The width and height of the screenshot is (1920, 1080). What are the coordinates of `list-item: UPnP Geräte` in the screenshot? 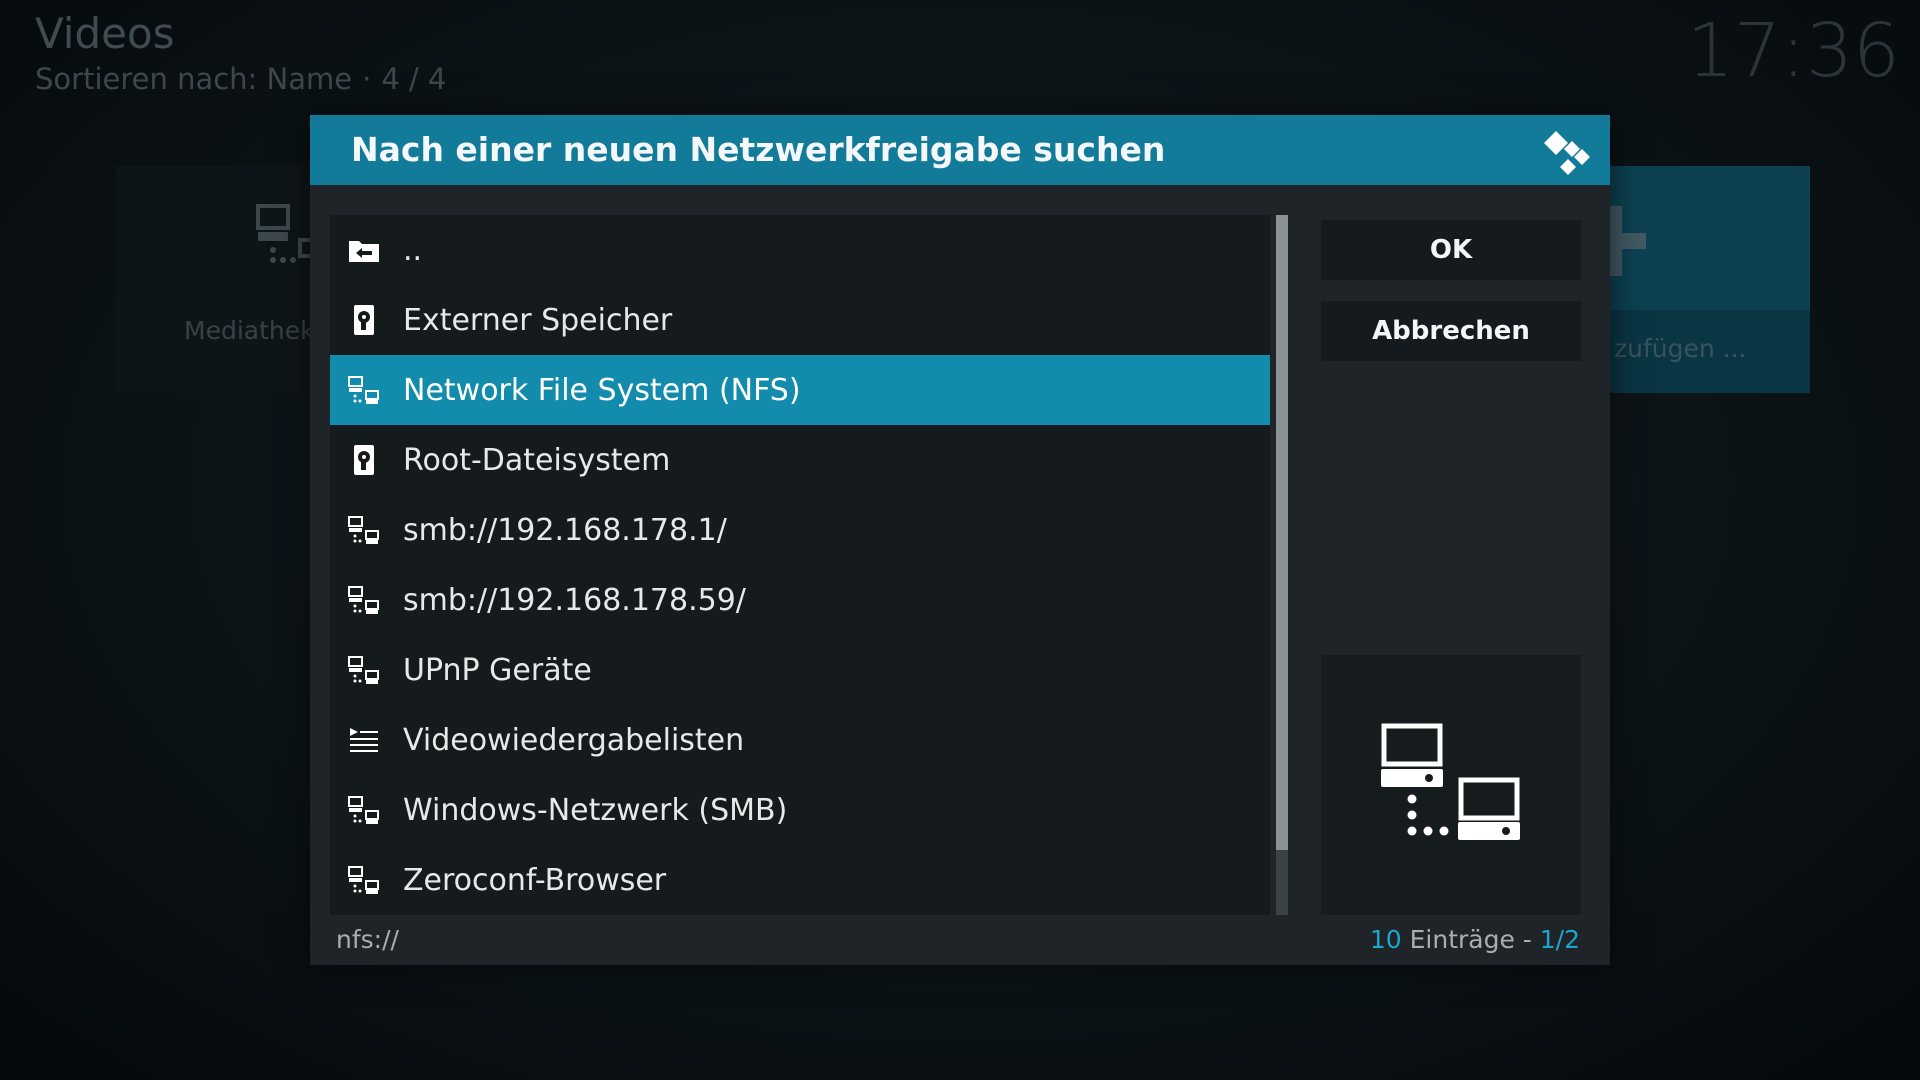 It's located at (800, 670).